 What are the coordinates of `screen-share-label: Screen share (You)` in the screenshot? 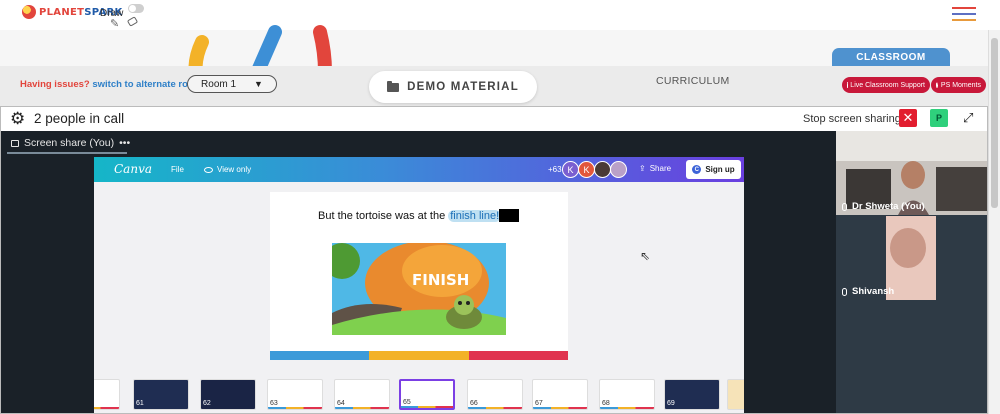 It's located at (69, 143).